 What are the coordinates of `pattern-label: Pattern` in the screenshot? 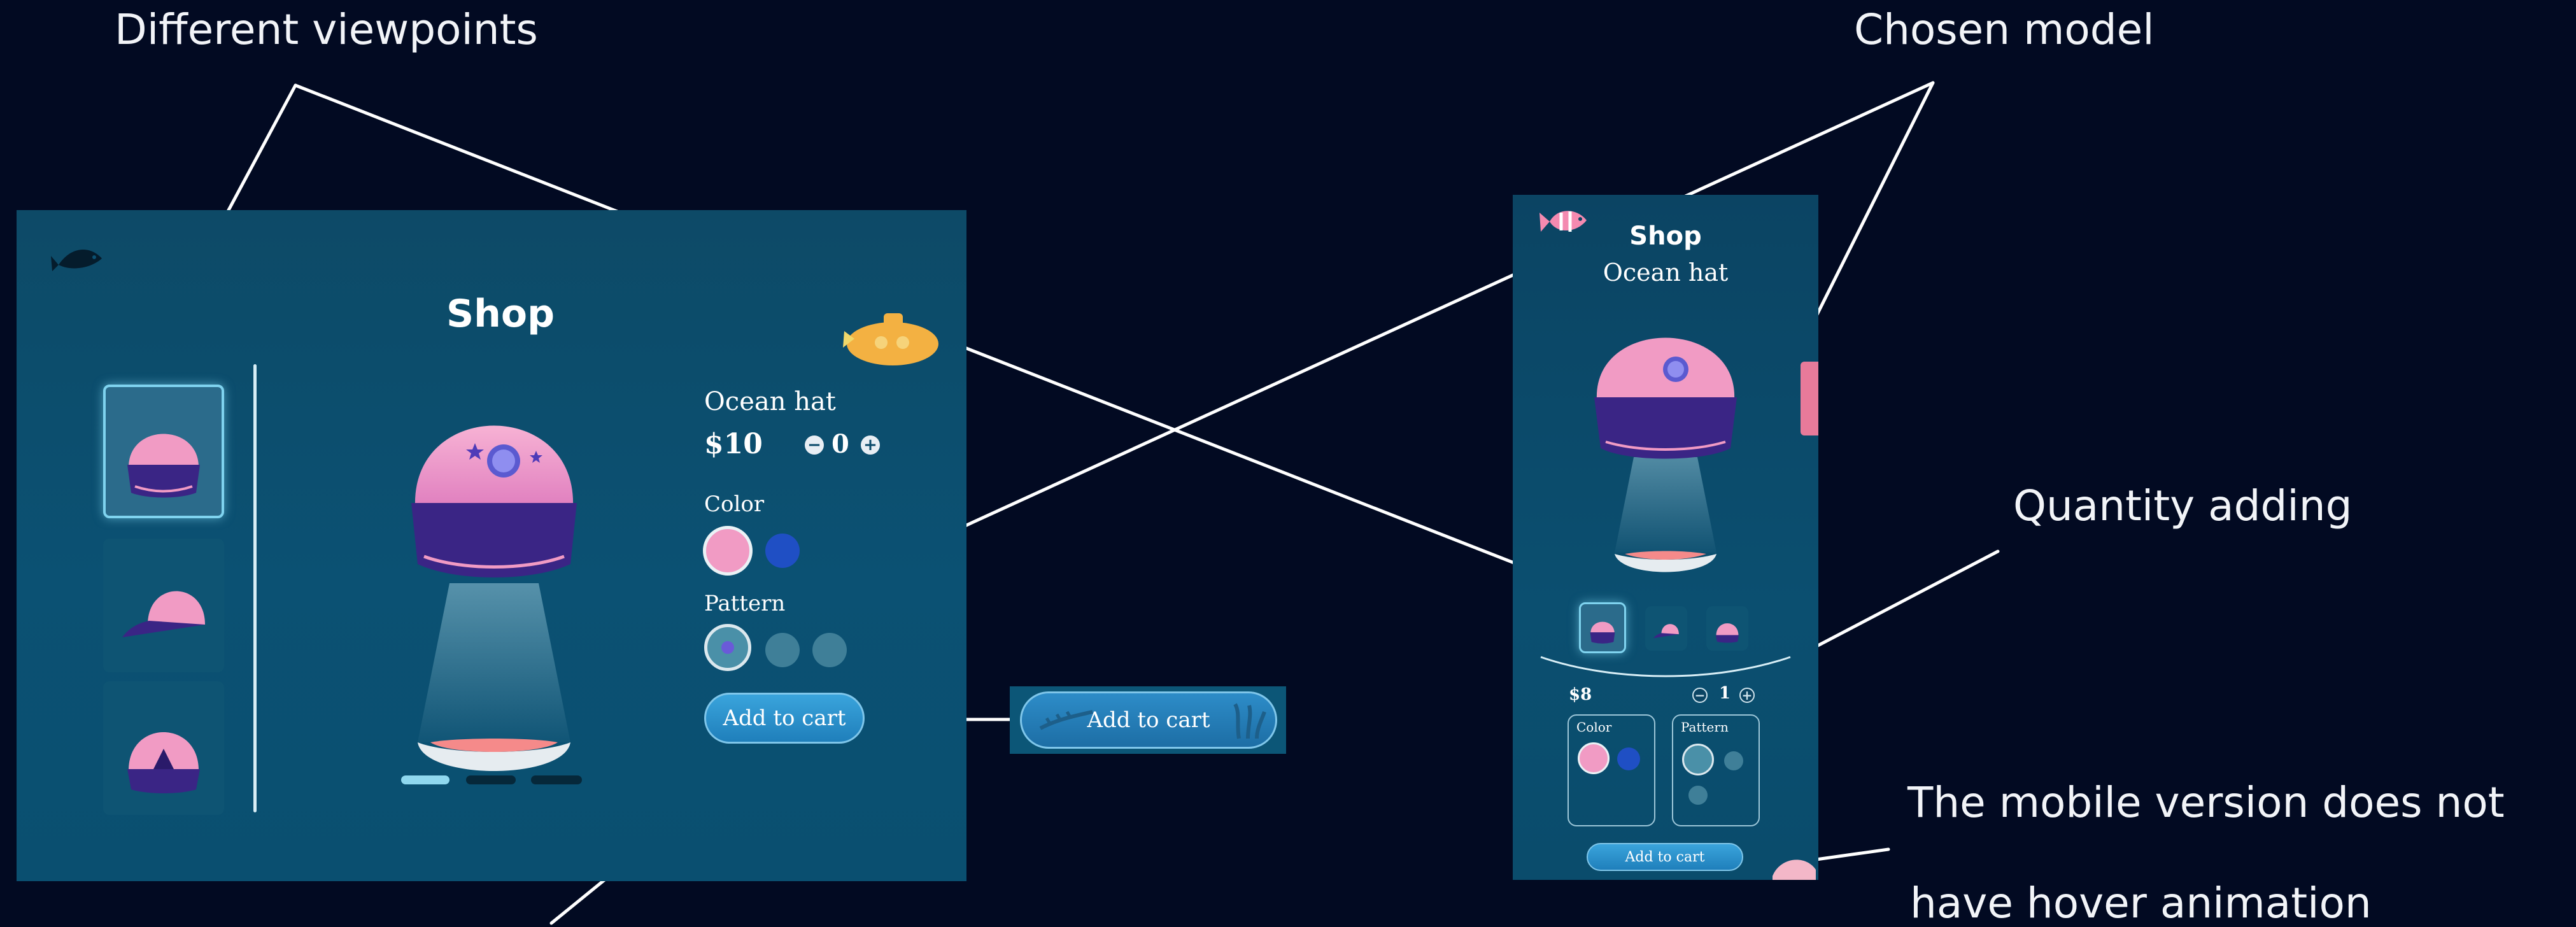 It's located at (745, 603).